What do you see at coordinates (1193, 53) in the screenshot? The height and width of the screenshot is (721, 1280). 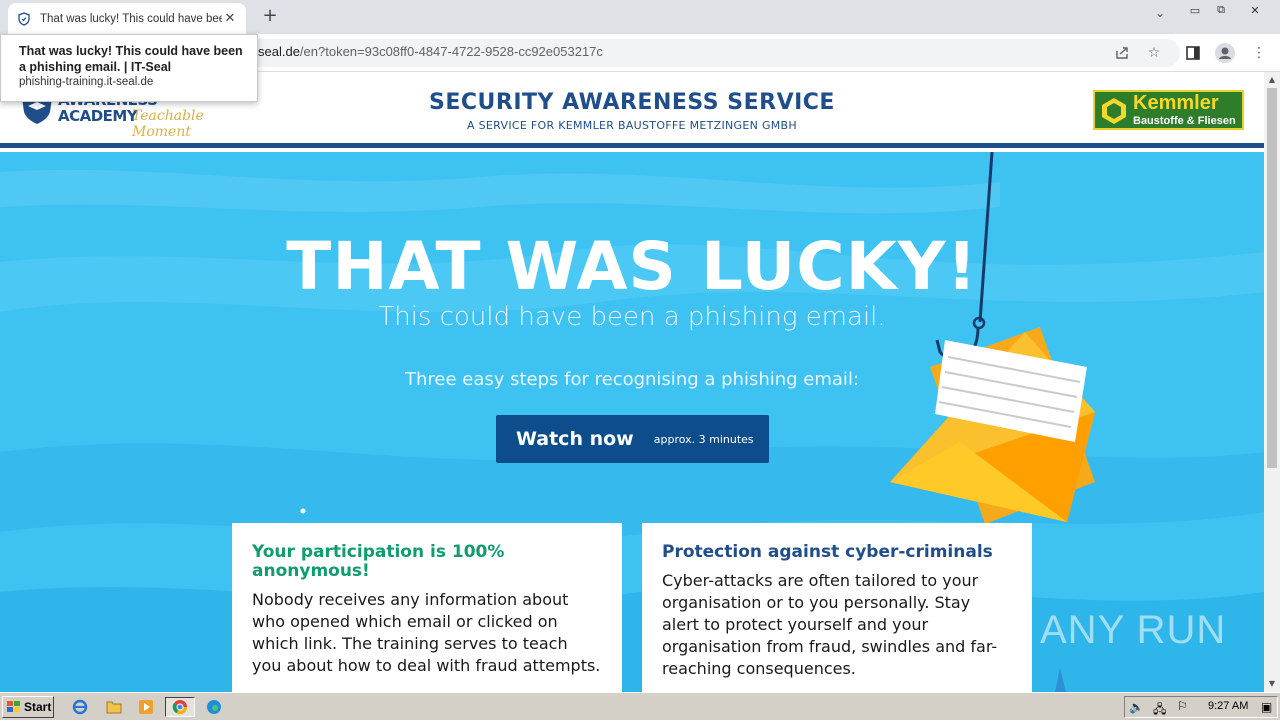 I see `side-panel-icon` at bounding box center [1193, 53].